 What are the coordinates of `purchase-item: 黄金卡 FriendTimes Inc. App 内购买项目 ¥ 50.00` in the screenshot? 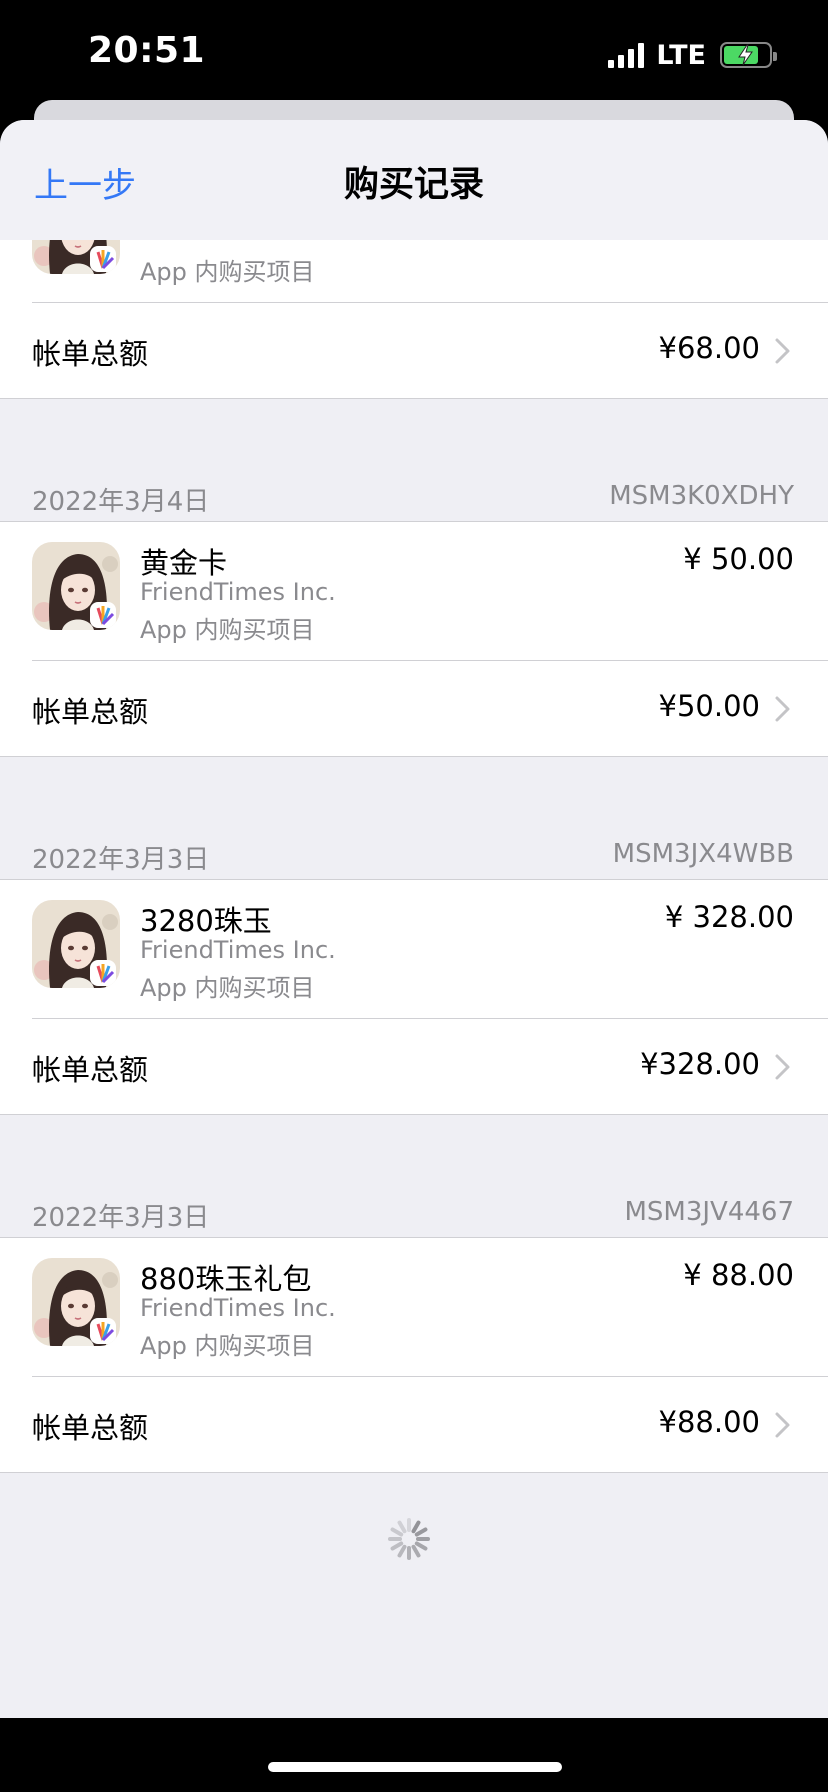 It's located at (414, 591).